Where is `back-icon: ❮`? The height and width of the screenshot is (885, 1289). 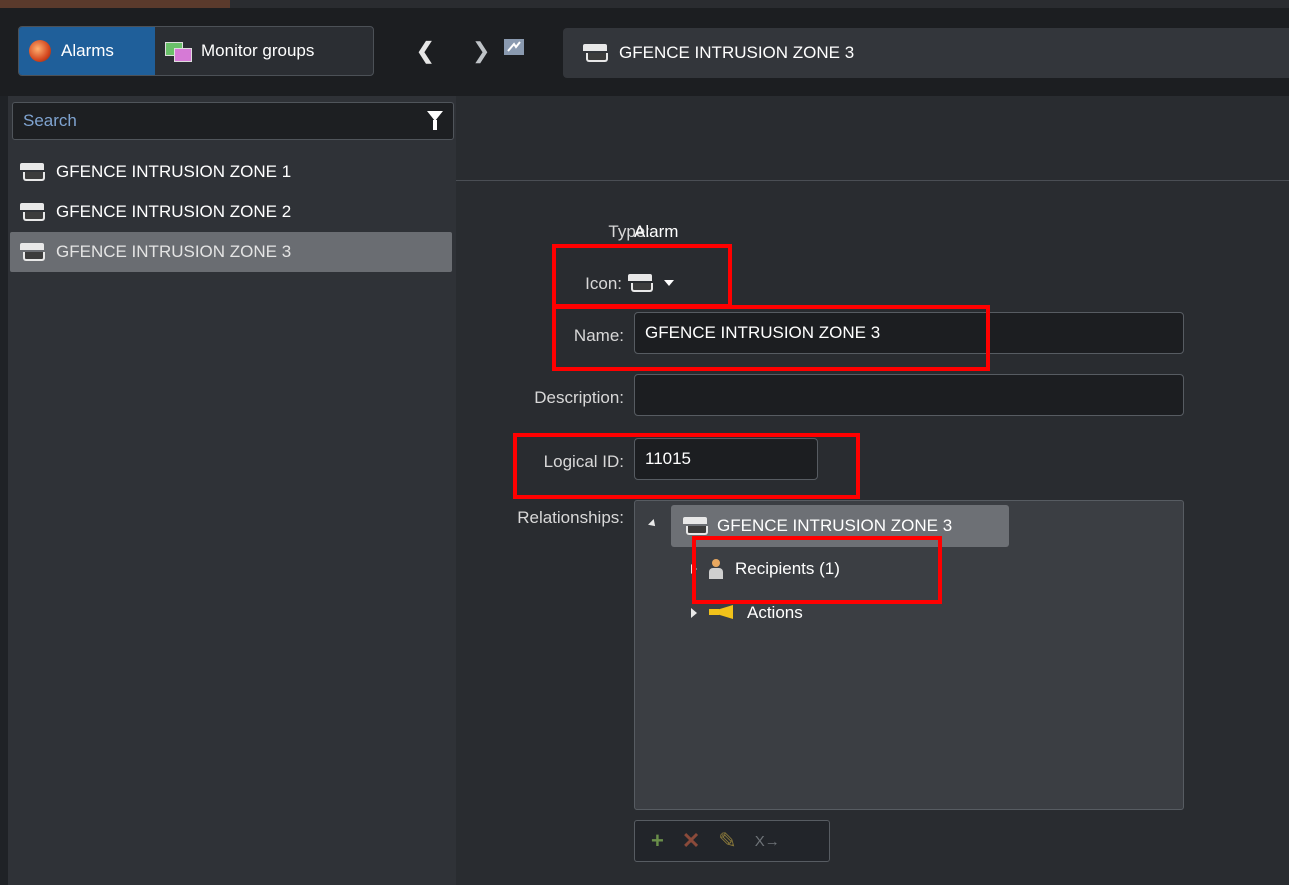
back-icon: ❮ is located at coordinates (425, 51).